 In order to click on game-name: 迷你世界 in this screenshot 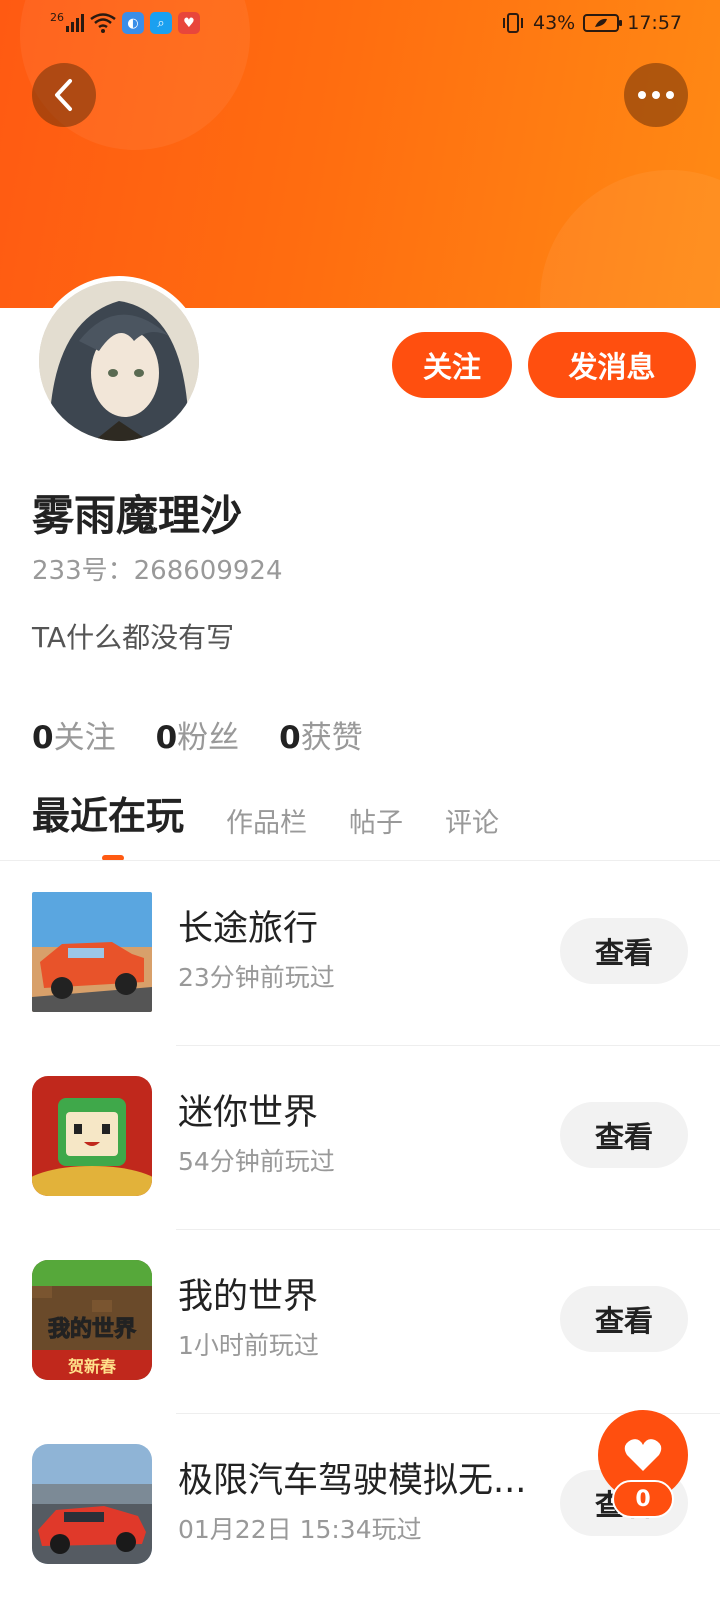, I will do `click(248, 1113)`.